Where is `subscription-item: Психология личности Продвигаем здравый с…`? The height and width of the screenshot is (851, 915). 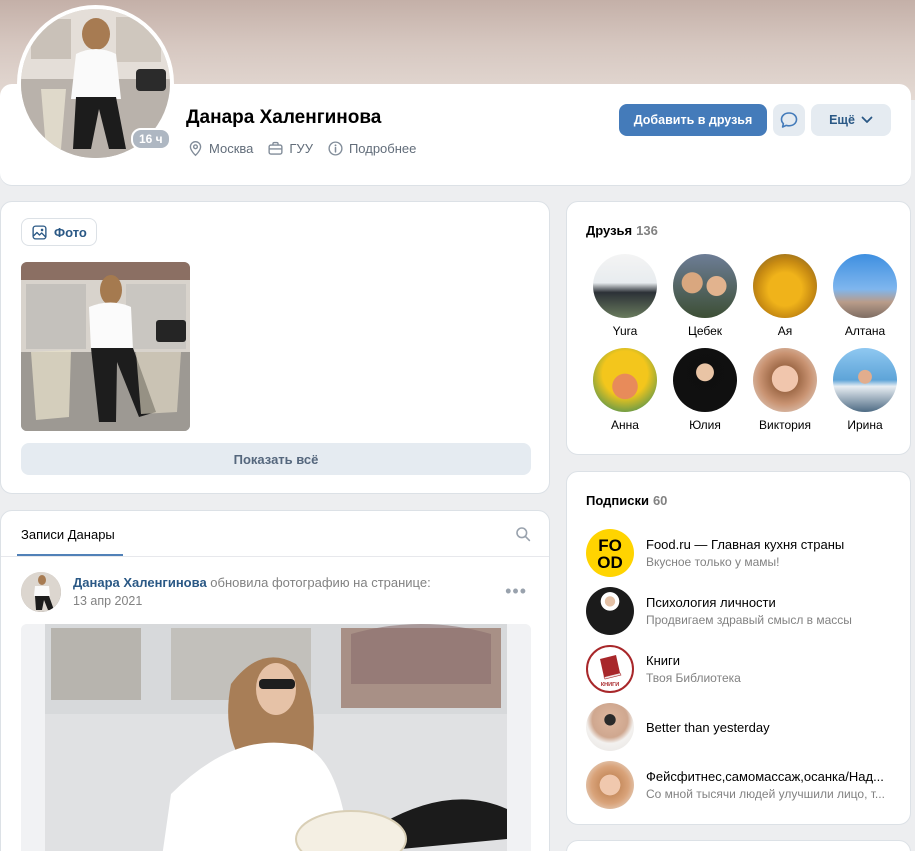
subscription-item: Психология личности Продвигаем здравый с… is located at coordinates (742, 611).